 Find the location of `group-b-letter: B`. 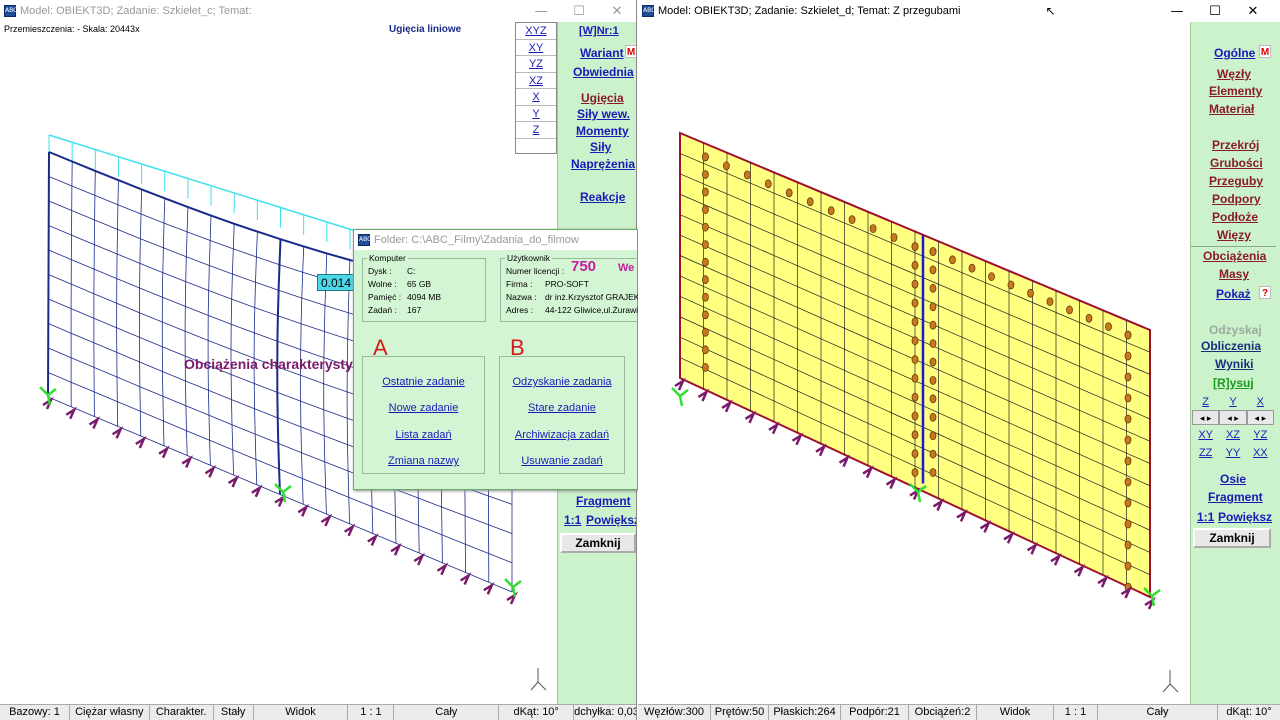

group-b-letter: B is located at coordinates (517, 347).